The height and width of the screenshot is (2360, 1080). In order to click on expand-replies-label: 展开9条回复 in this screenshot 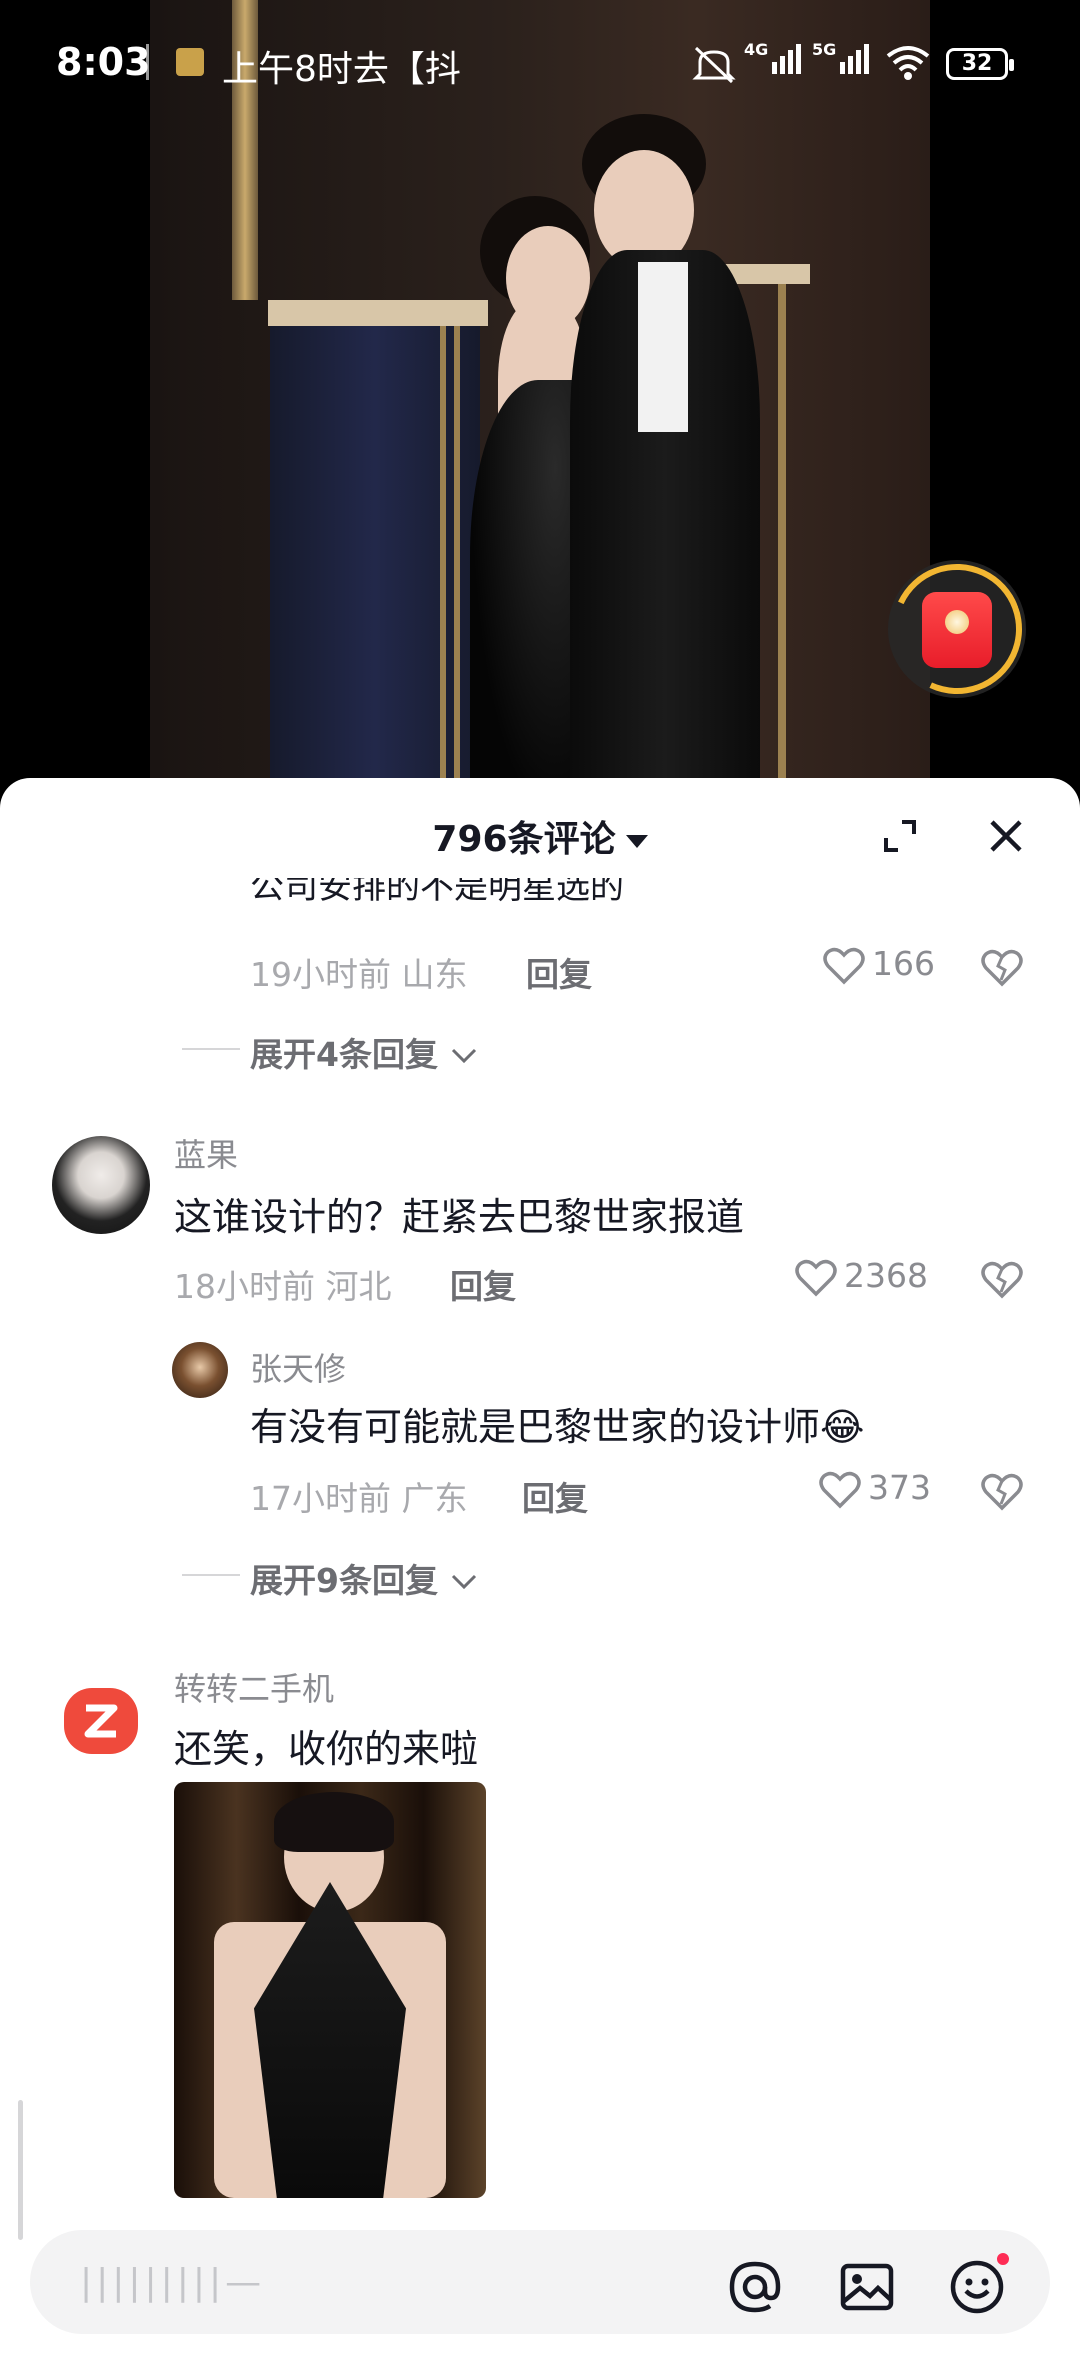, I will do `click(344, 1580)`.